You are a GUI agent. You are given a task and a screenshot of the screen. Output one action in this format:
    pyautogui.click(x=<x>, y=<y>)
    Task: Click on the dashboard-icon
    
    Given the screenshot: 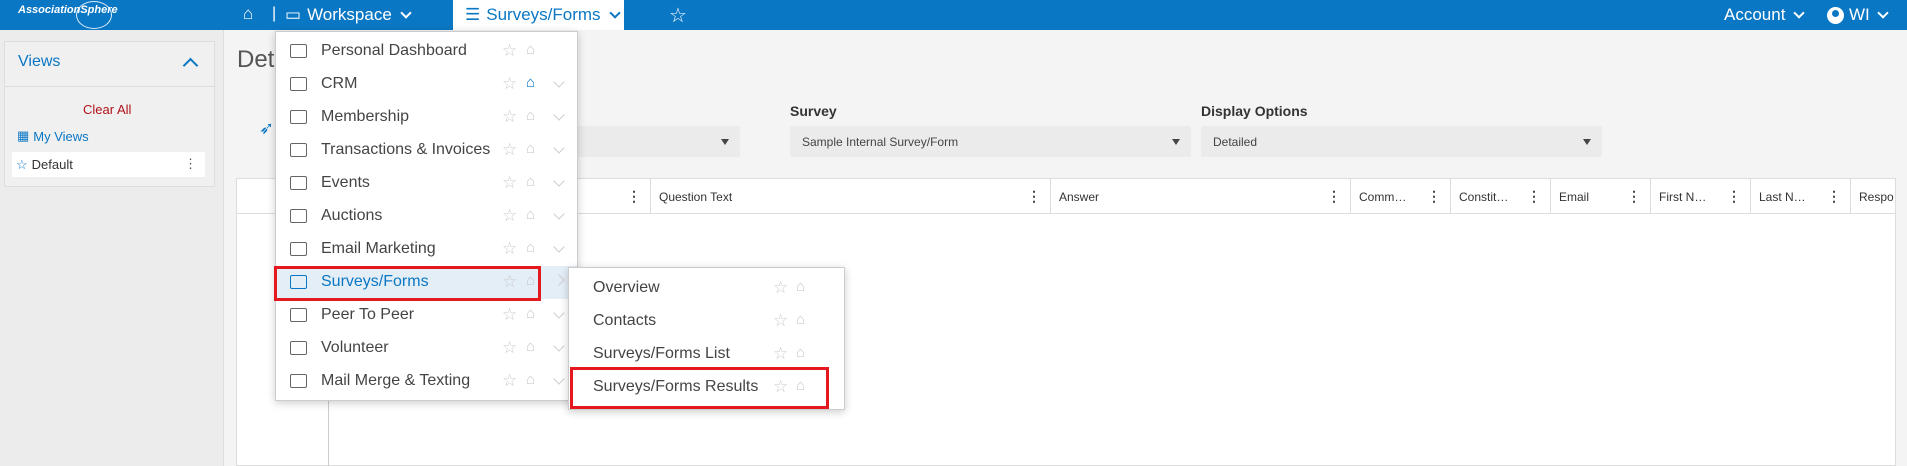 What is the action you would take?
    pyautogui.click(x=298, y=51)
    